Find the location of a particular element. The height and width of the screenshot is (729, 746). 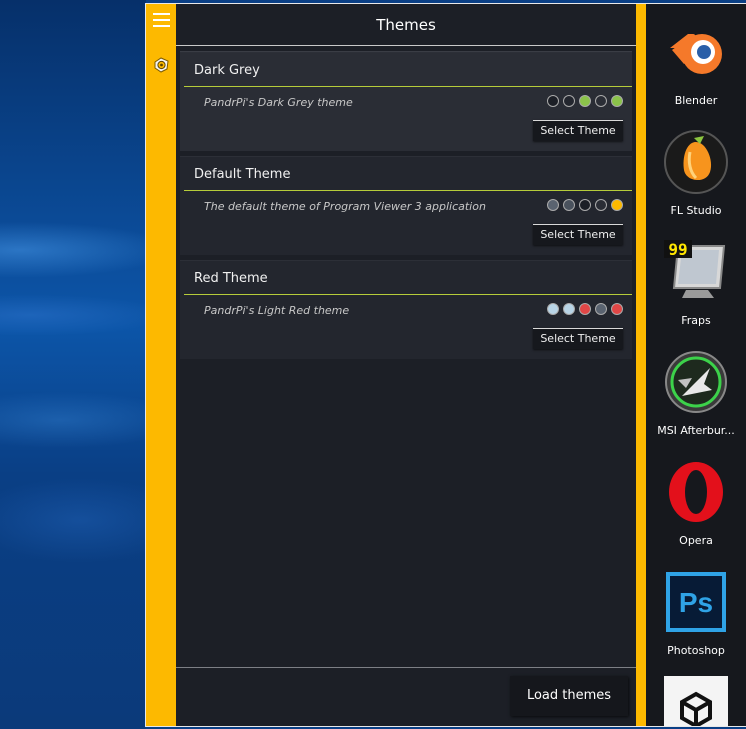

app-item-unity is located at coordinates (696, 701).